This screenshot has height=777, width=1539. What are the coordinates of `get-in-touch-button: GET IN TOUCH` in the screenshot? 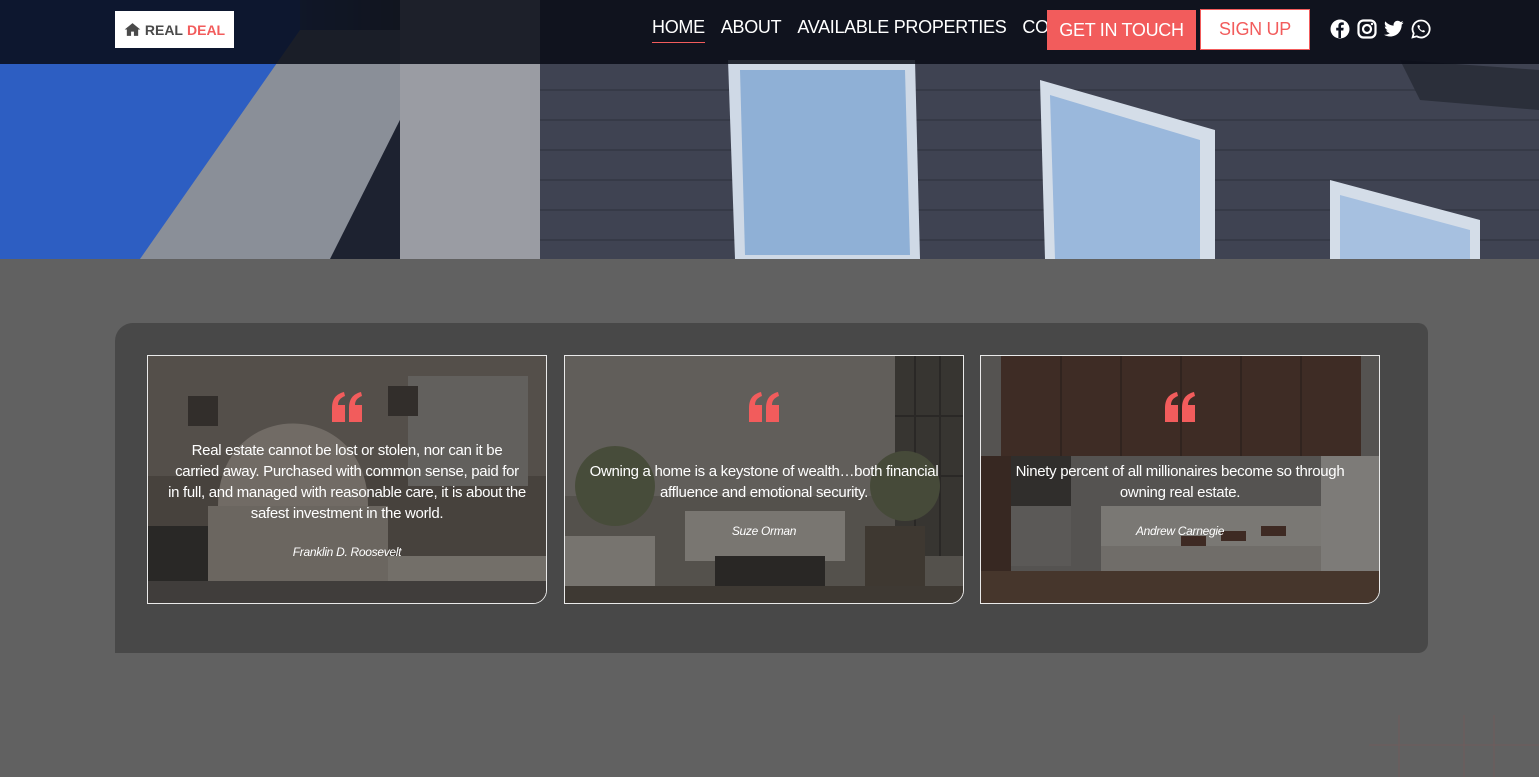 It's located at (1121, 30).